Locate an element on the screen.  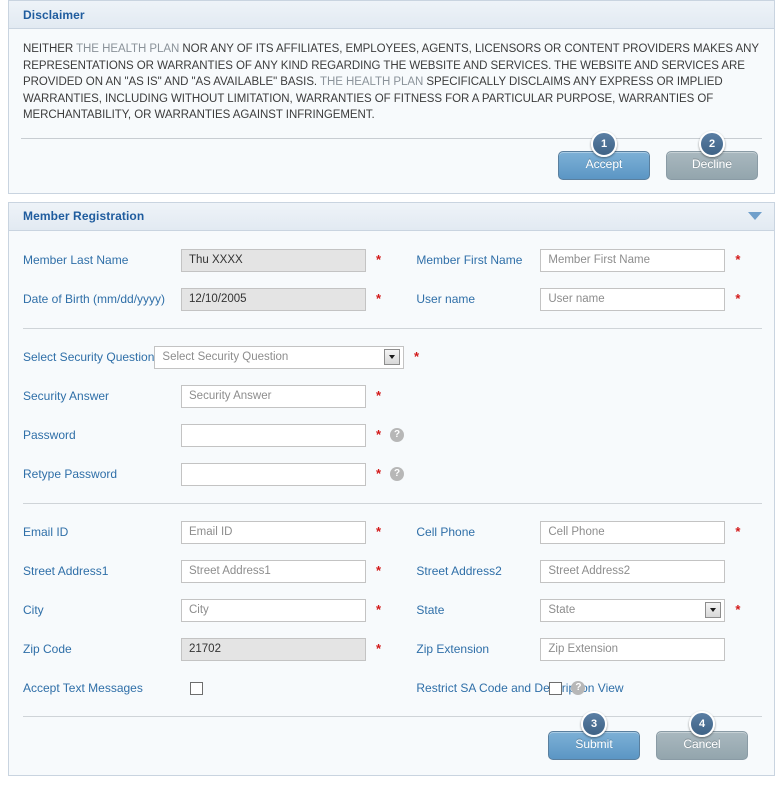
form-row-password: Password * ? is located at coordinates (391, 435).